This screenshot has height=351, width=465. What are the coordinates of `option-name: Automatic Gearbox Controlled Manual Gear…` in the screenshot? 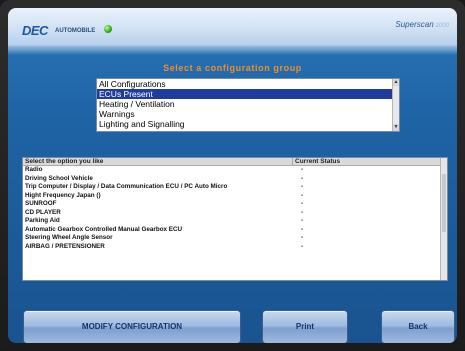 It's located at (104, 229).